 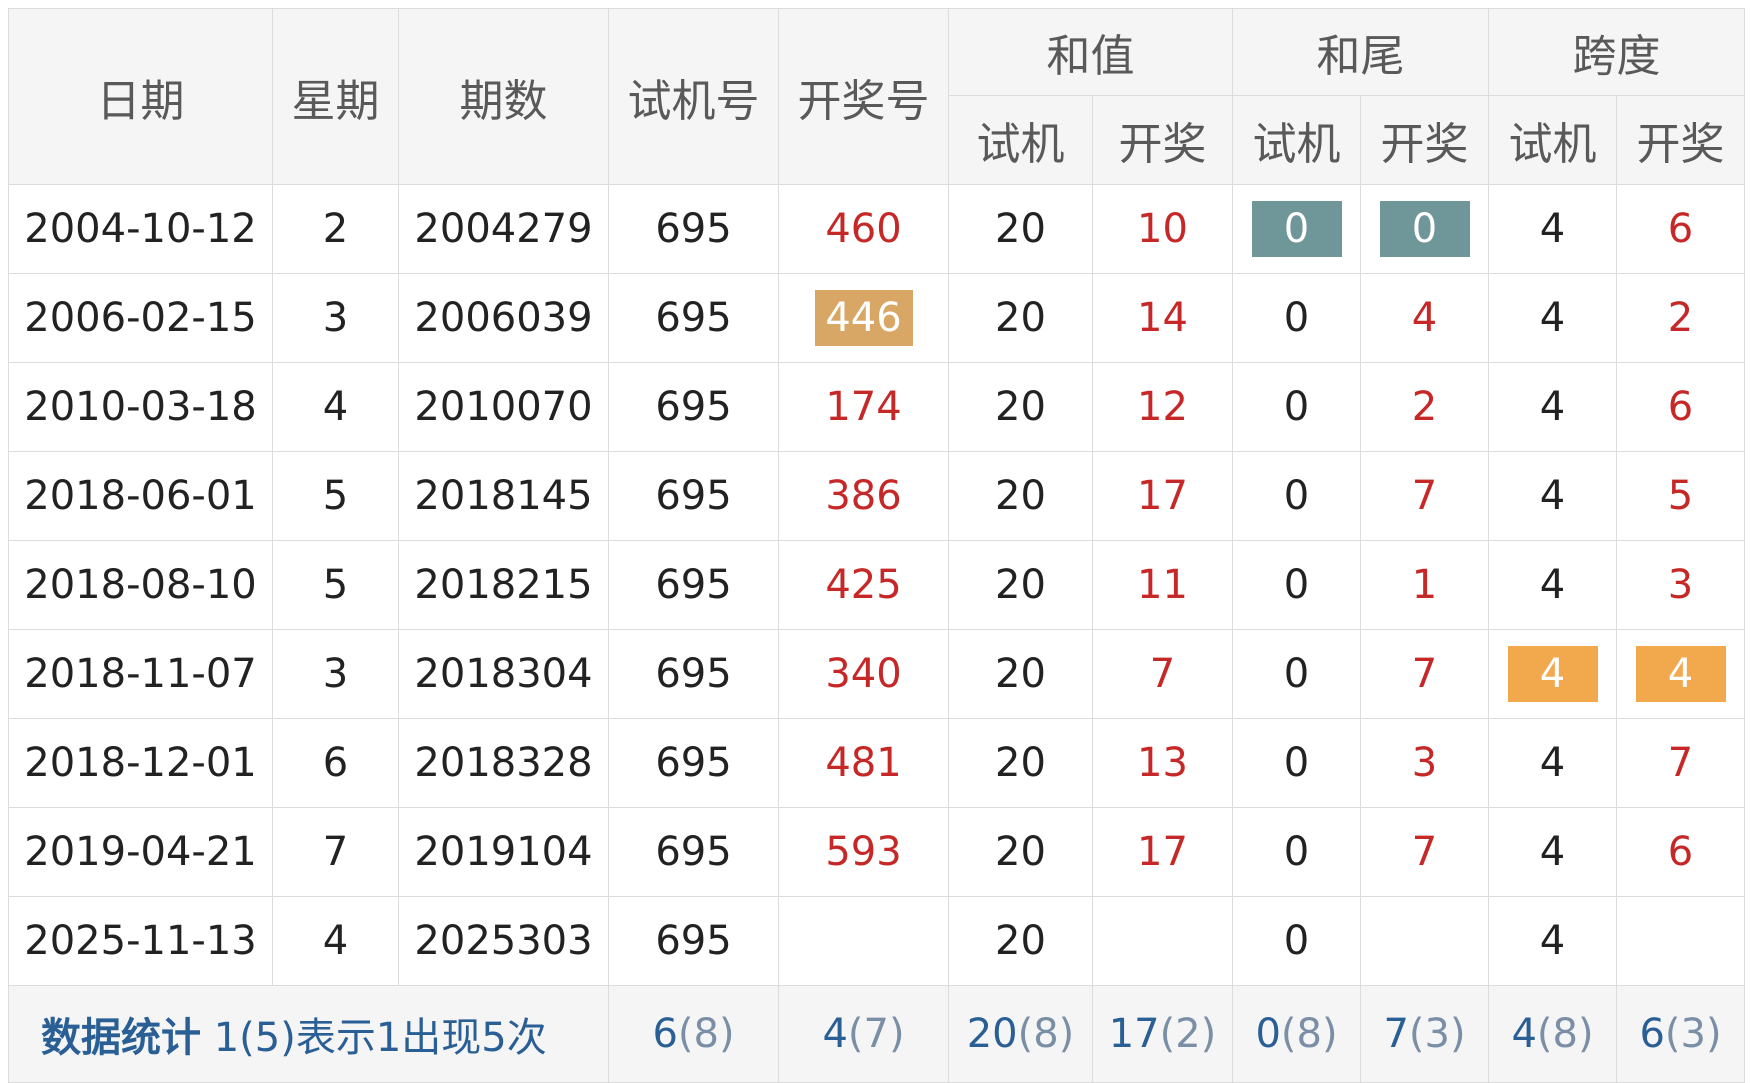 What do you see at coordinates (1424, 941) in the screenshot?
I see `cell-tail-draw` at bounding box center [1424, 941].